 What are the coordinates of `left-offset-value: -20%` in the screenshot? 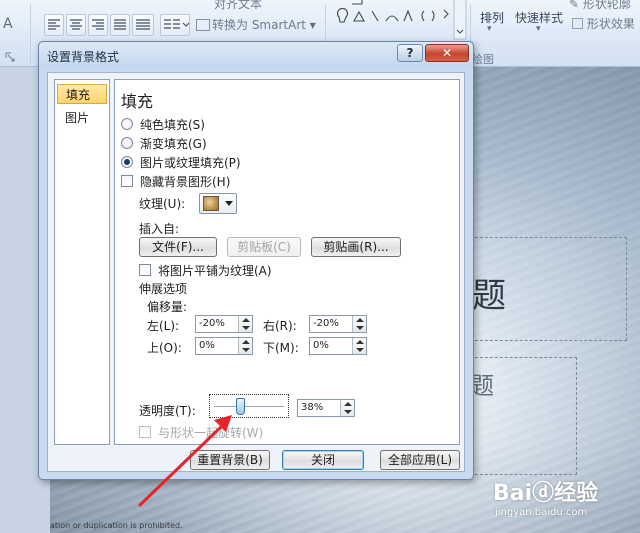 It's located at (212, 323).